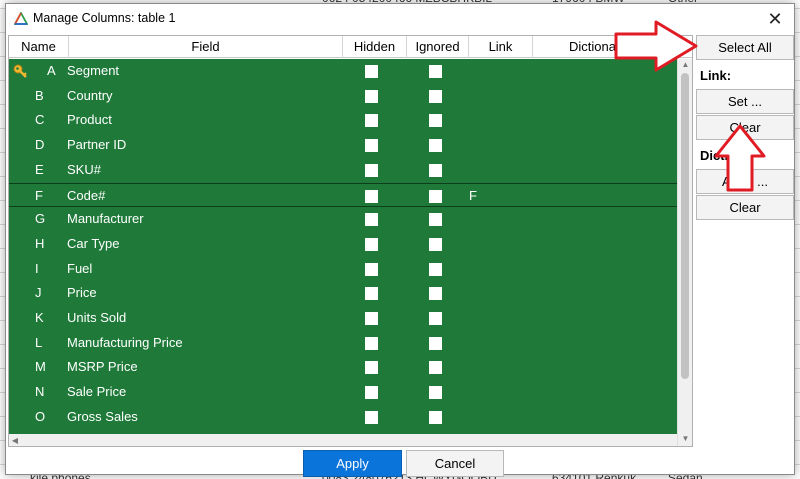 This screenshot has width=800, height=479. I want to click on table-row: M MSRP Price, so click(343, 367).